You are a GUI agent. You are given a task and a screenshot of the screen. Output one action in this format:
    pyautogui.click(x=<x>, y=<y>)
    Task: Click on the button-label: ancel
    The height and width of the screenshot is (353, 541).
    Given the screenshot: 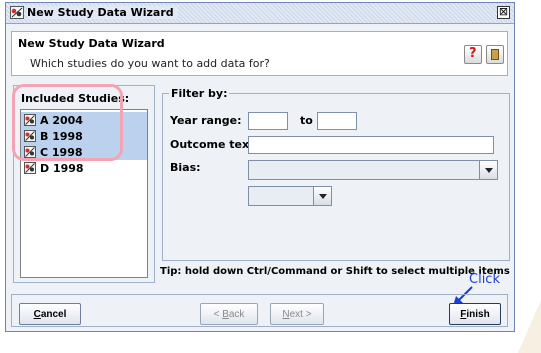 What is the action you would take?
    pyautogui.click(x=53, y=314)
    